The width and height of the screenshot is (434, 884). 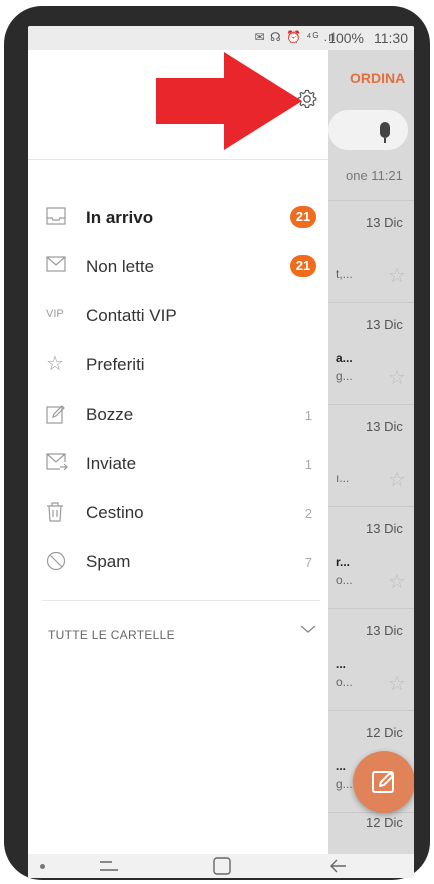 What do you see at coordinates (59, 268) in the screenshot?
I see `envelope-icon` at bounding box center [59, 268].